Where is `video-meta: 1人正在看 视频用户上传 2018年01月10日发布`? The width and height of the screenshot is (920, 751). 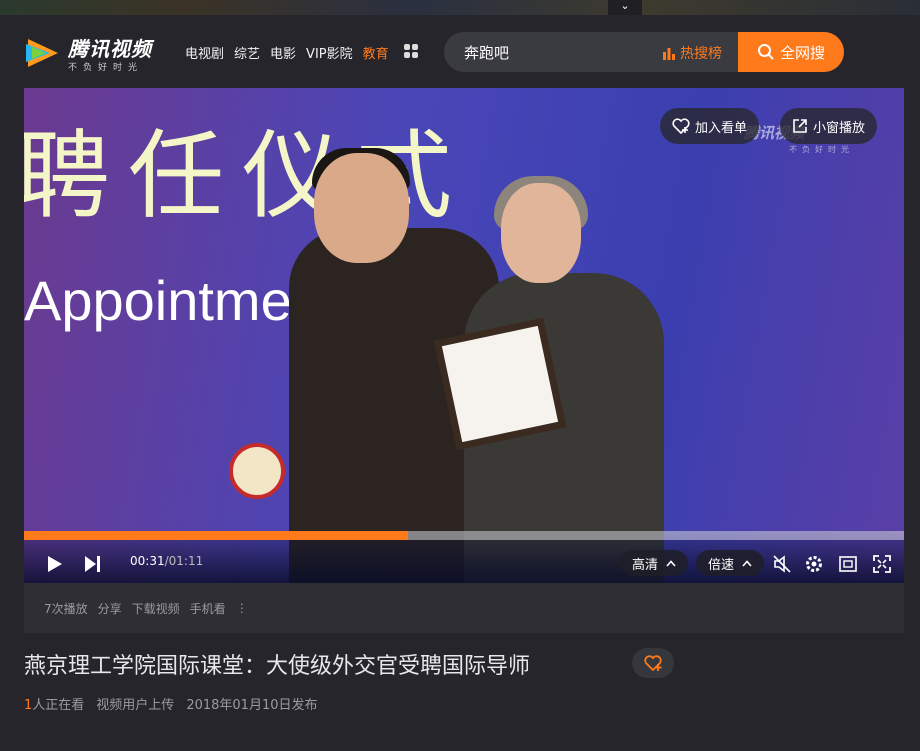
video-meta: 1人正在看 视频用户上传 2018年01月10日发布 is located at coordinates (170, 703).